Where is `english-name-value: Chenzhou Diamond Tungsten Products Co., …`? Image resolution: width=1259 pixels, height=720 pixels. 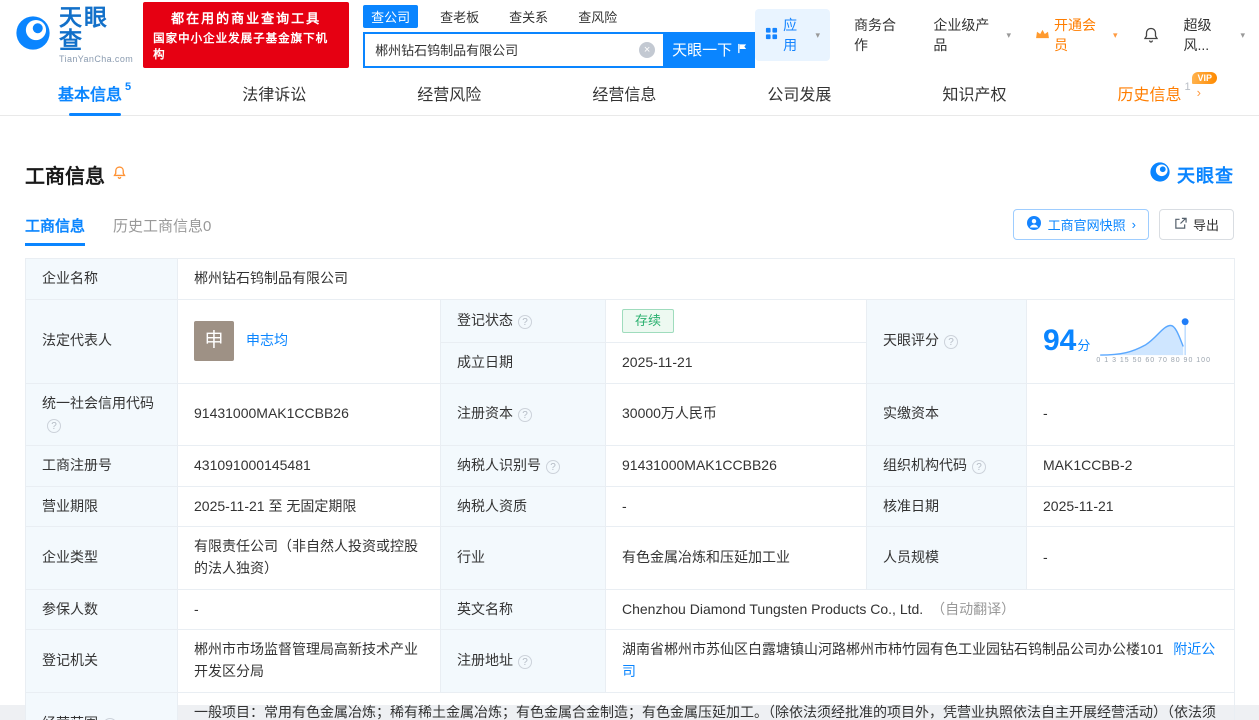 english-name-value: Chenzhou Diamond Tungsten Products Co., … is located at coordinates (773, 608).